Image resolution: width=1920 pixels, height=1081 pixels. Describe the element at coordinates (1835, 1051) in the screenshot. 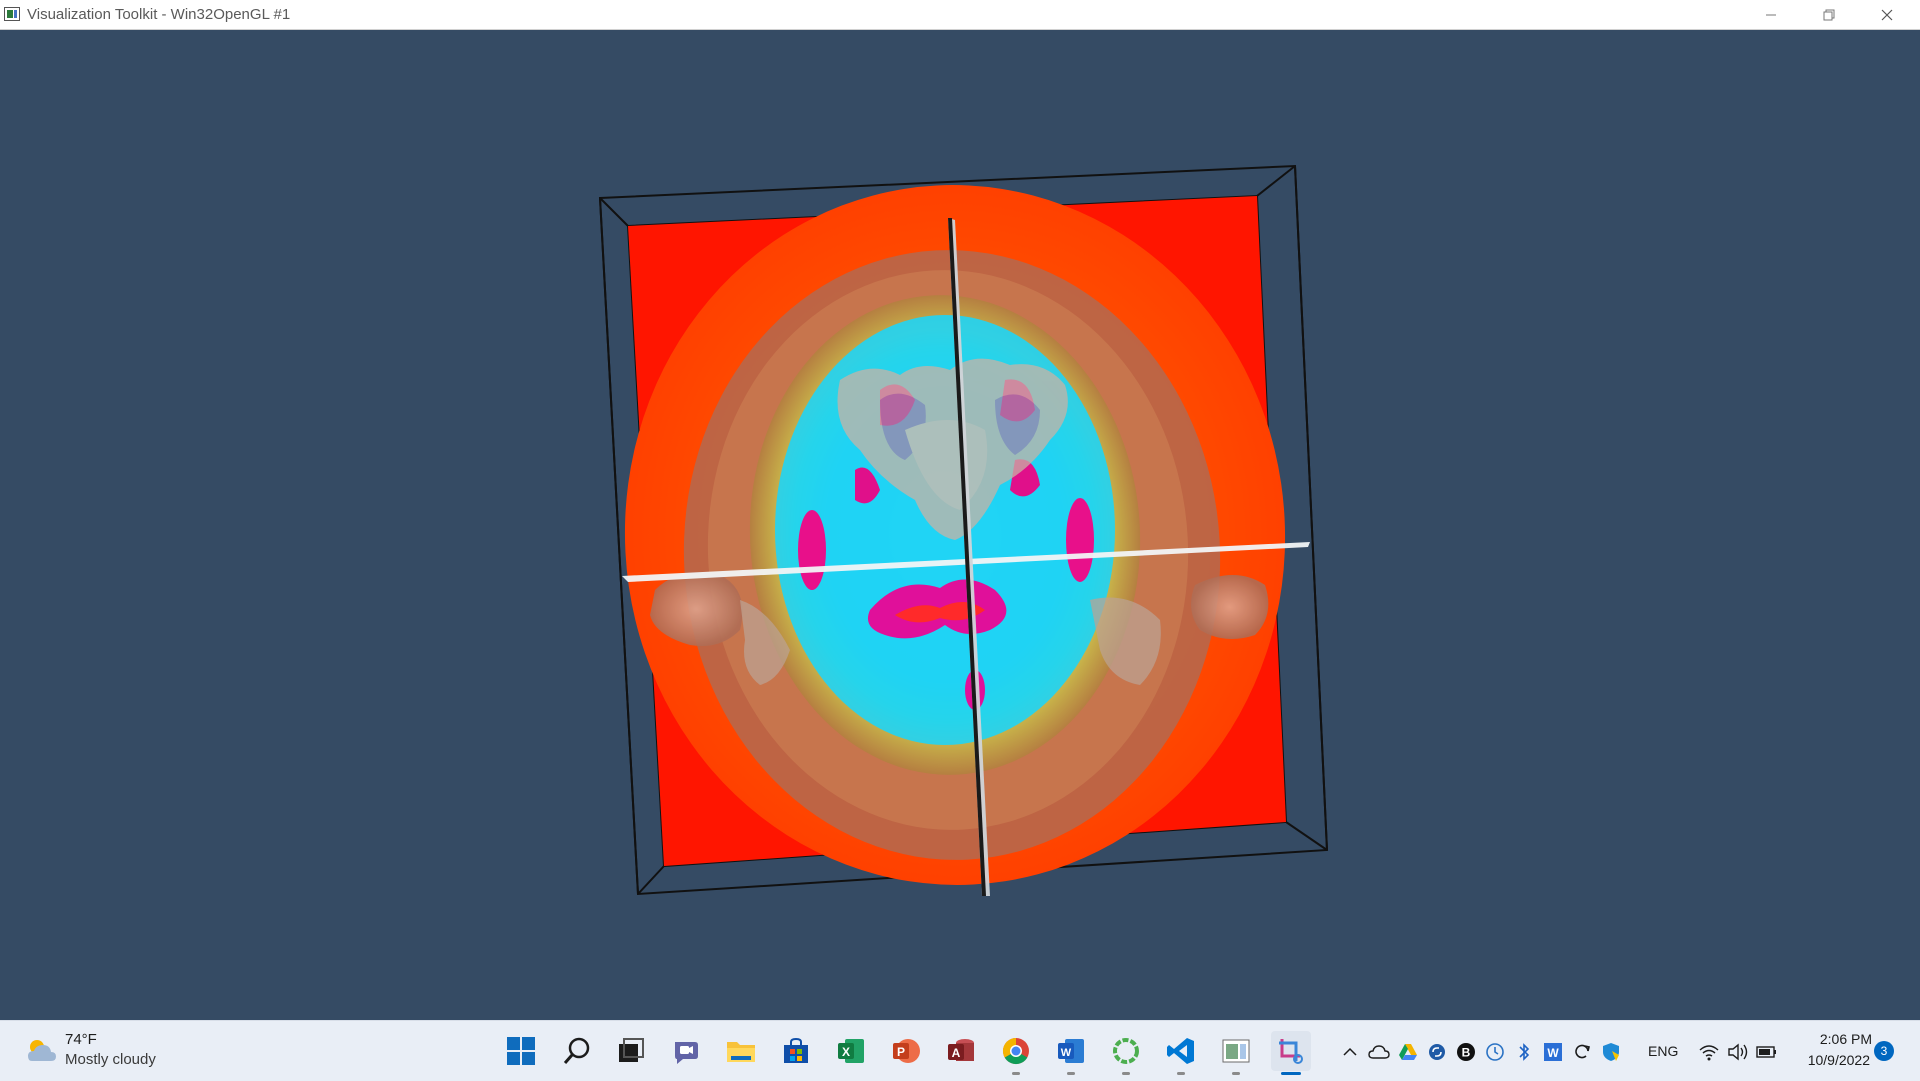

I see `clock: 2:06 PM 10/9/2022` at that location.